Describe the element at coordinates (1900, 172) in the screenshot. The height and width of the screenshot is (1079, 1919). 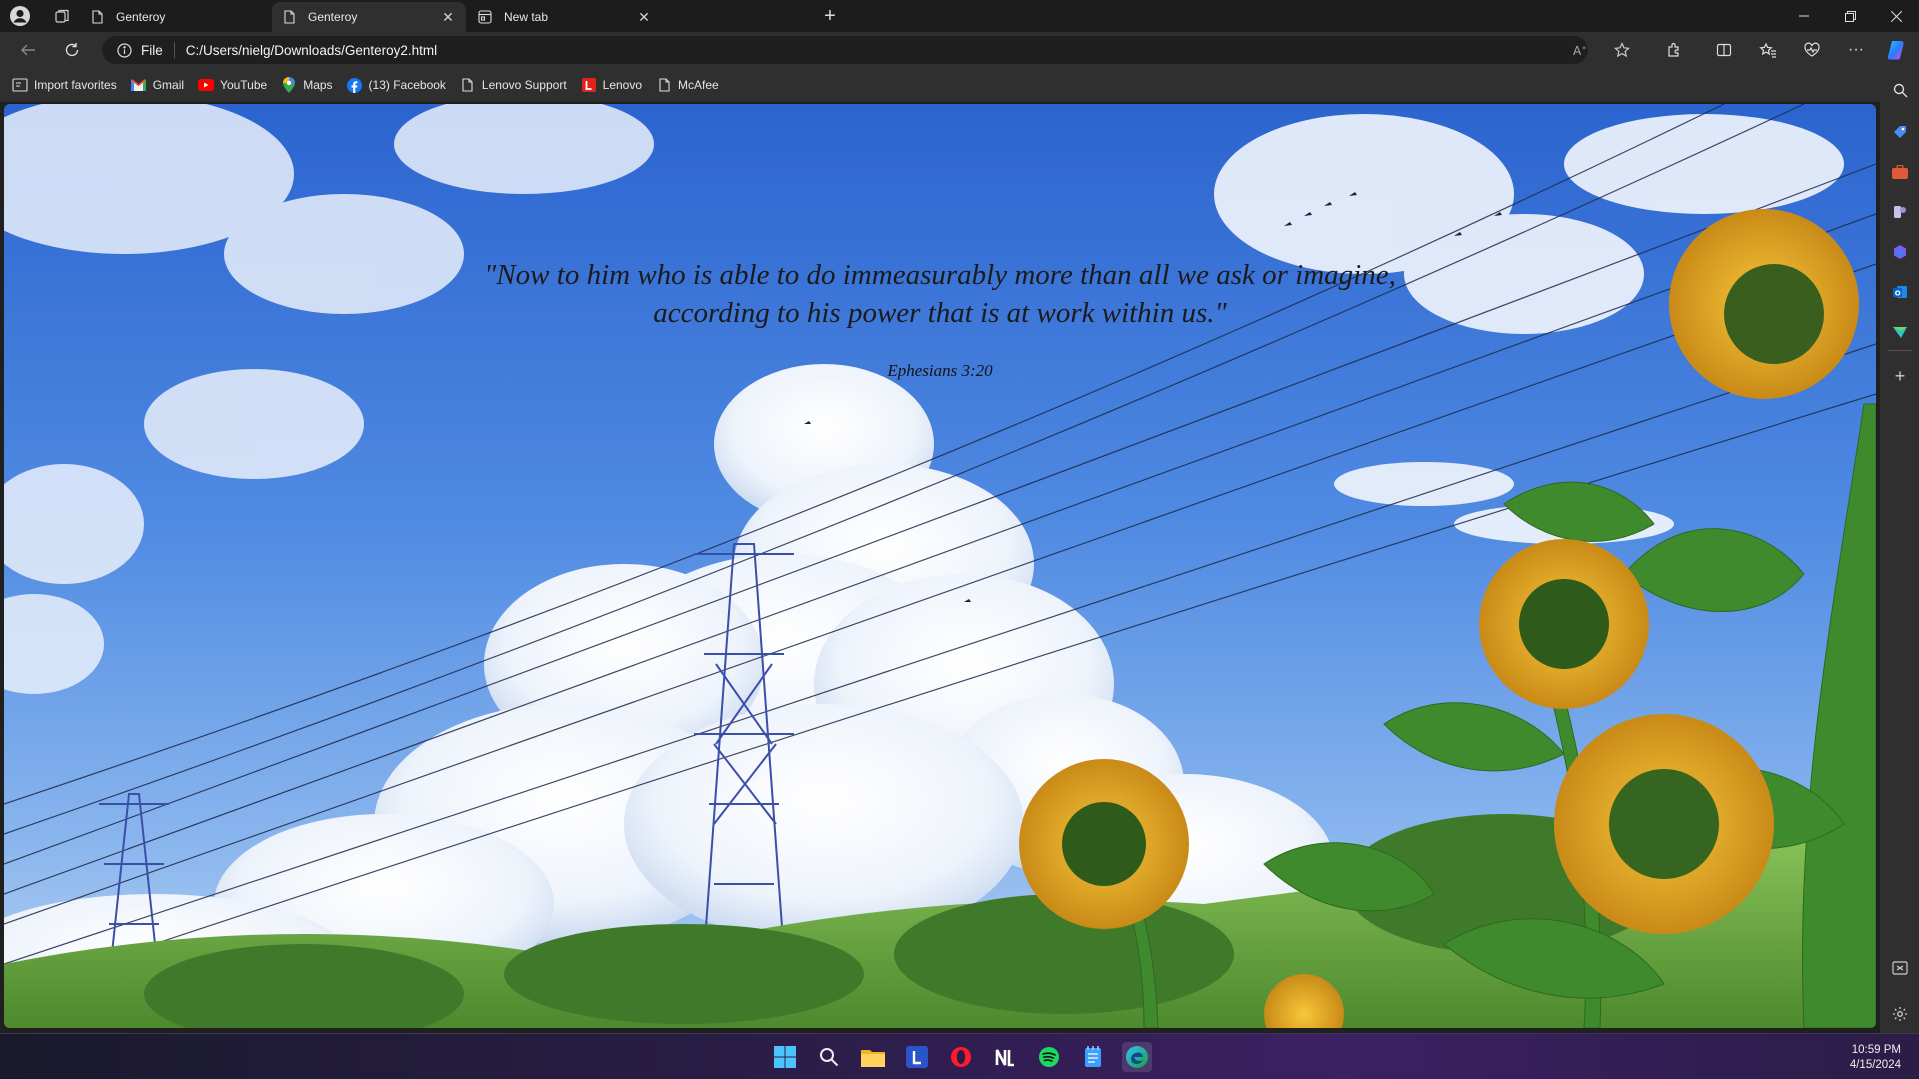
I see `tools-briefcase-icon` at that location.